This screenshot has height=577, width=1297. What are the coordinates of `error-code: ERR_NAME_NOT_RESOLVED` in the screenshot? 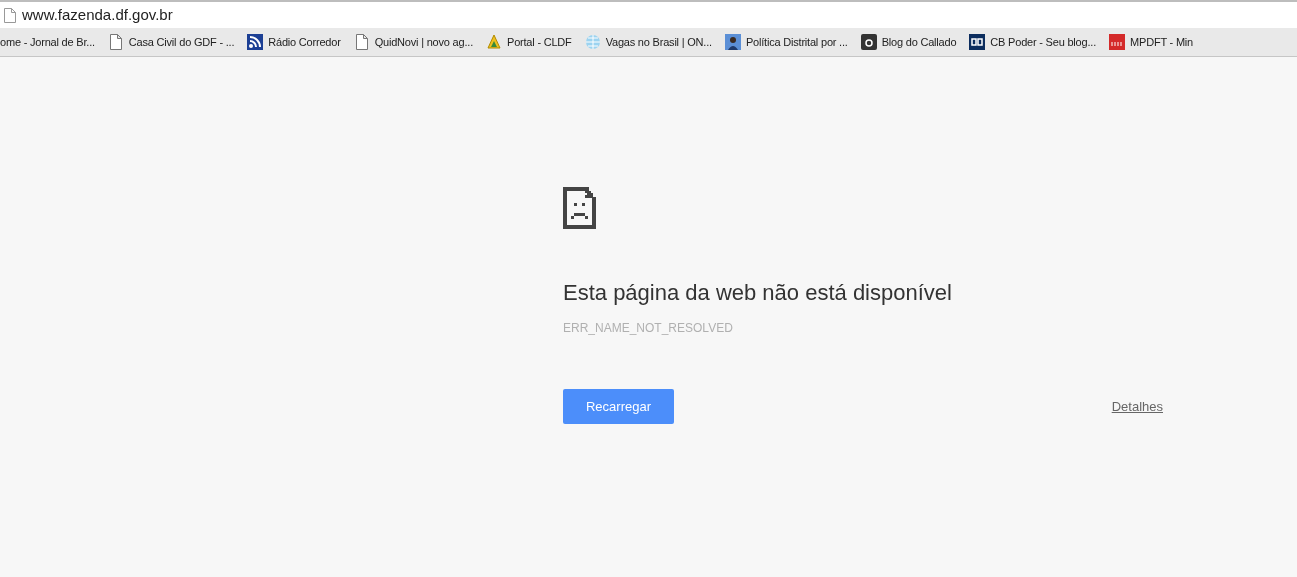 It's located at (648, 328).